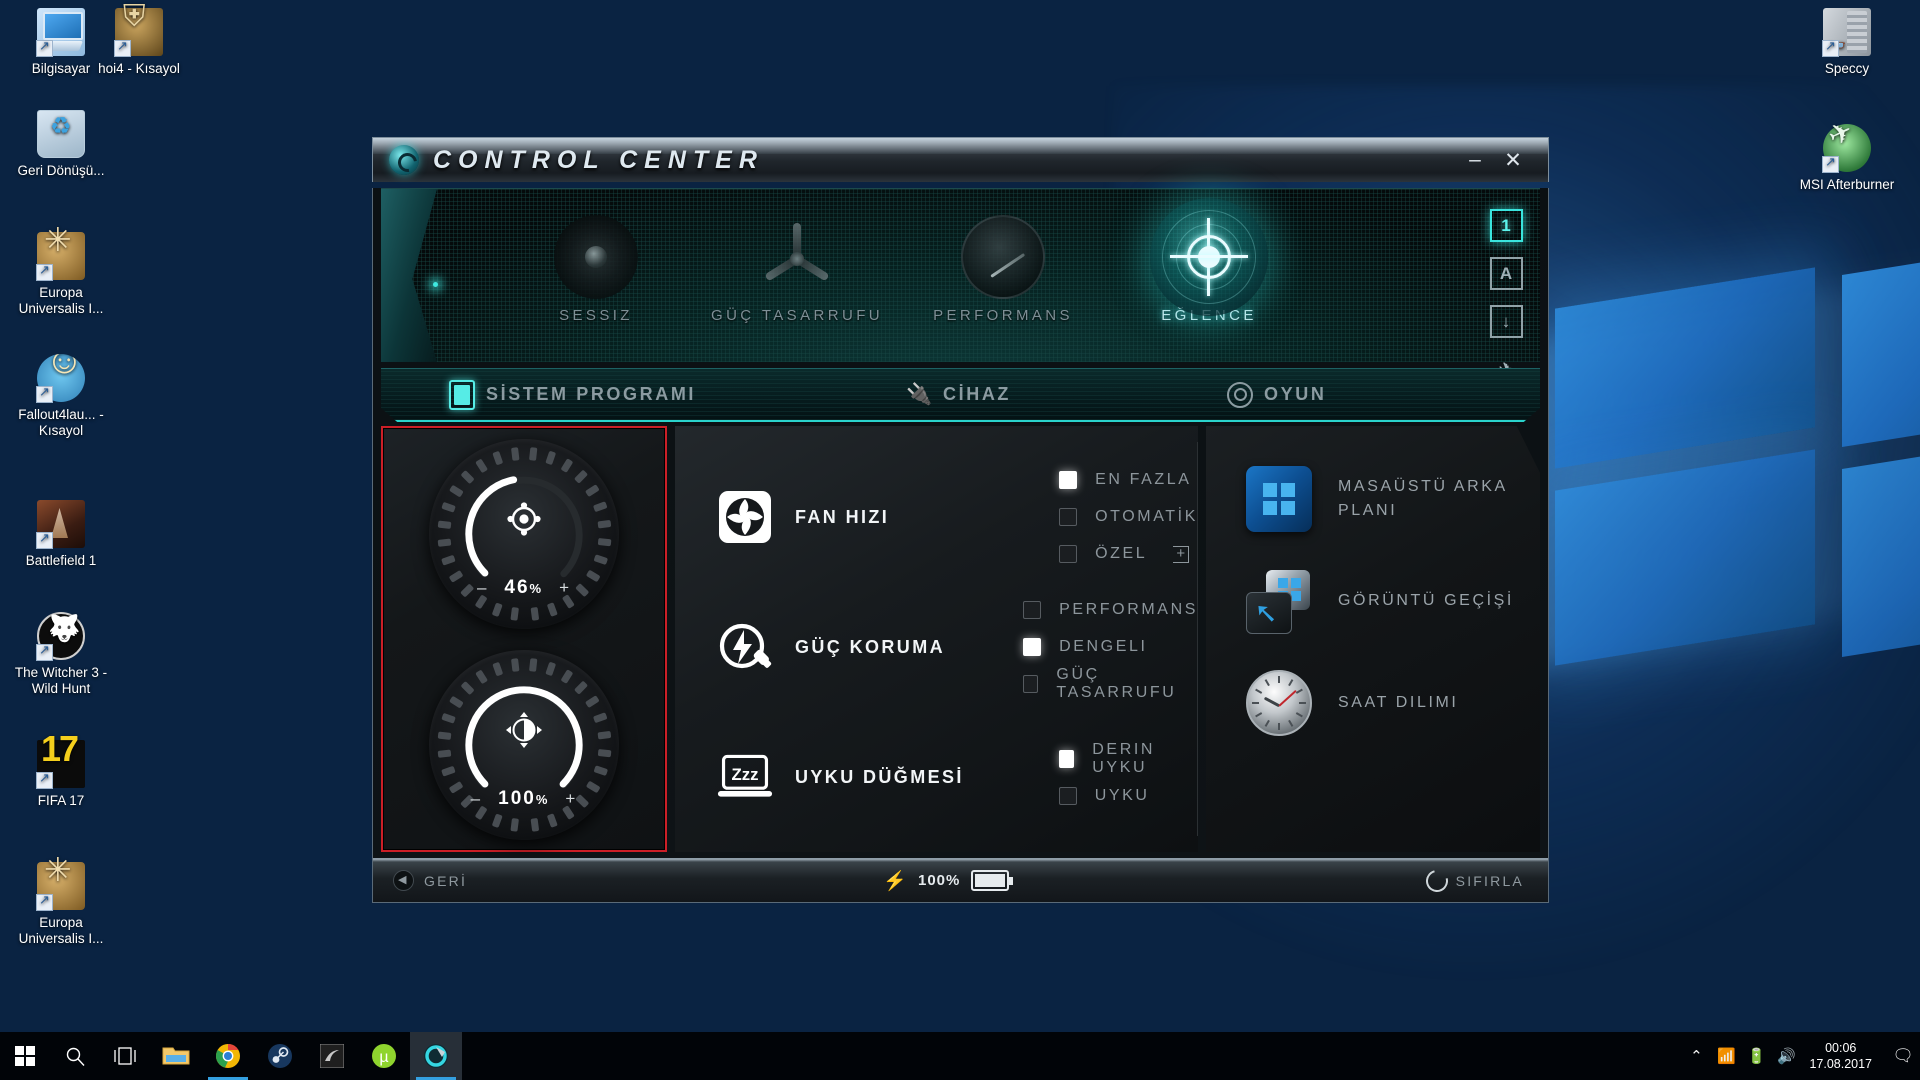 Image resolution: width=1920 pixels, height=1080 pixels. Describe the element at coordinates (25, 1056) in the screenshot. I see `start-icon` at that location.